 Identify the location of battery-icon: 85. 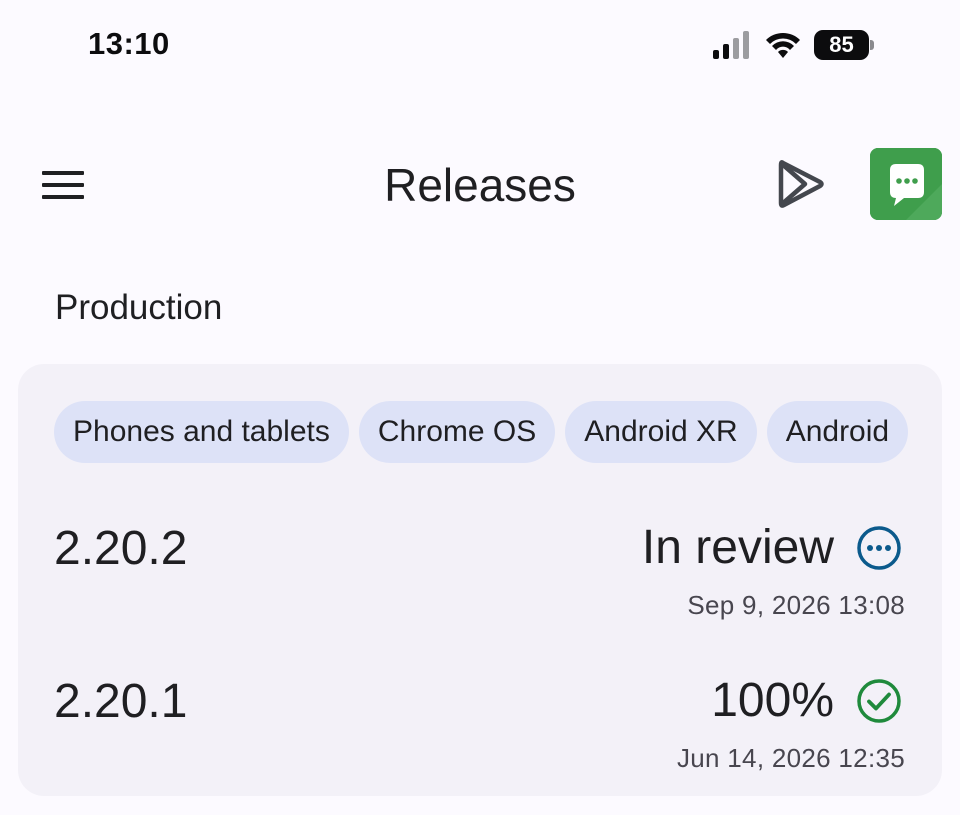
(844, 45).